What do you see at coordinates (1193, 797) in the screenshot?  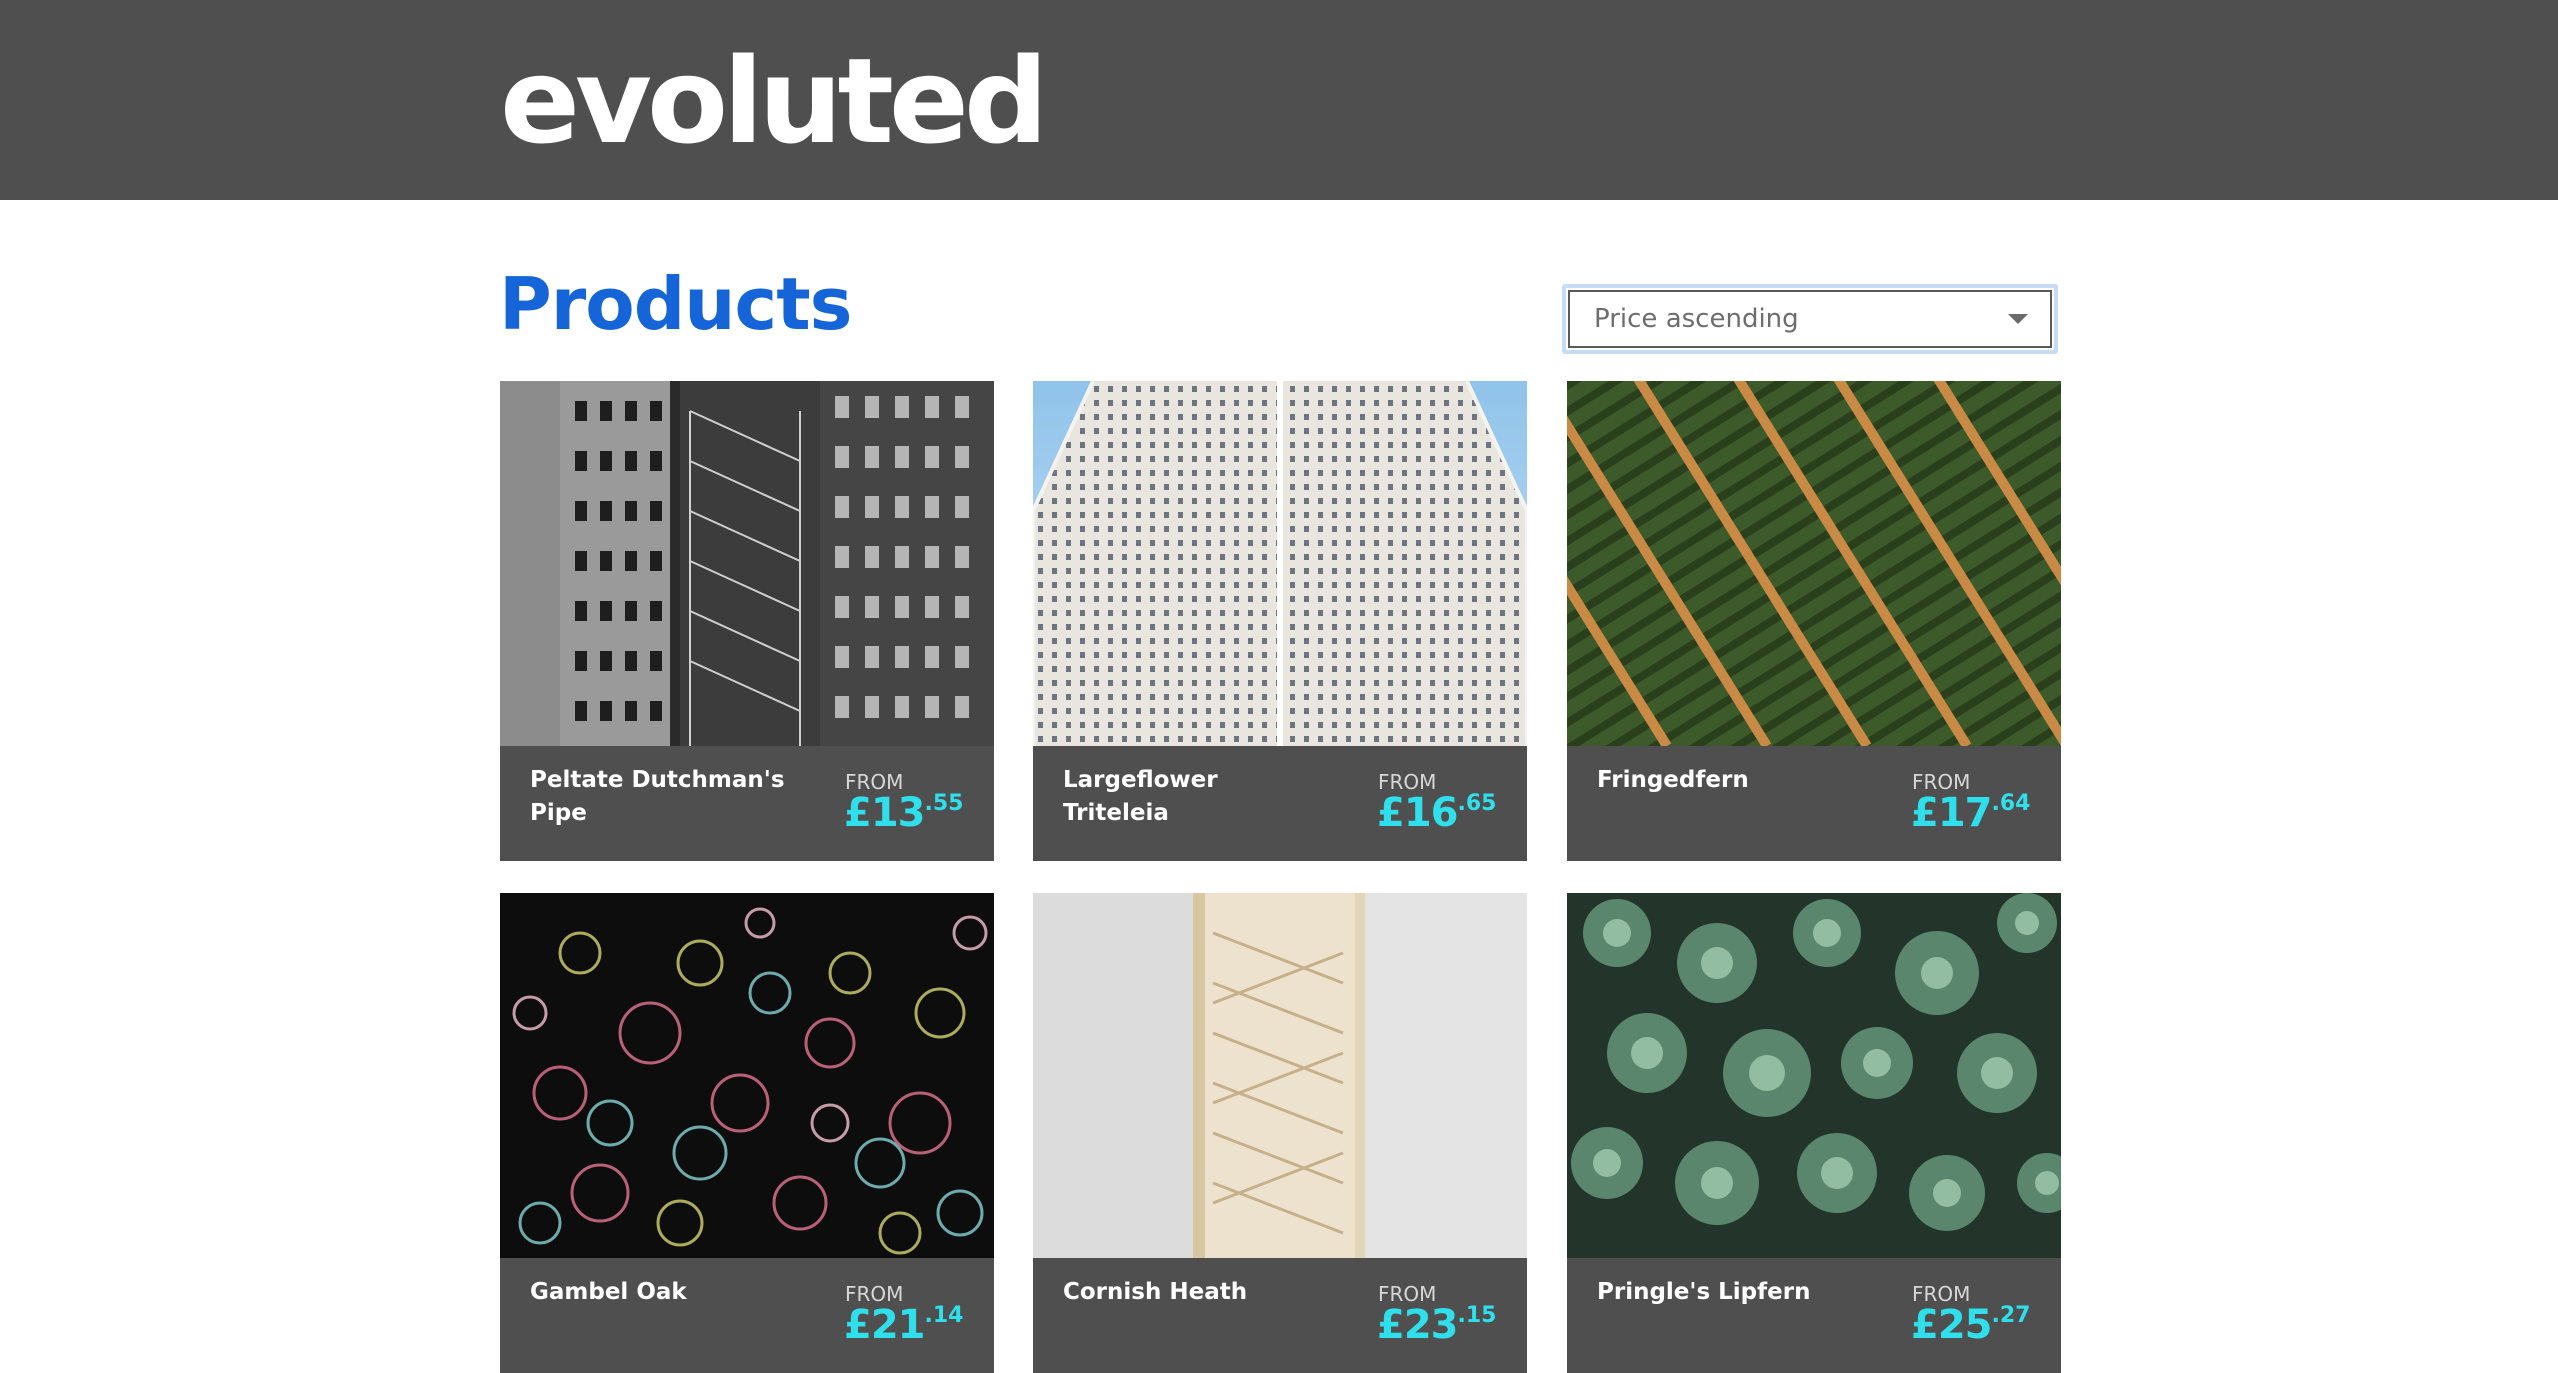 I see `product-name: Largeflower Triteleia` at bounding box center [1193, 797].